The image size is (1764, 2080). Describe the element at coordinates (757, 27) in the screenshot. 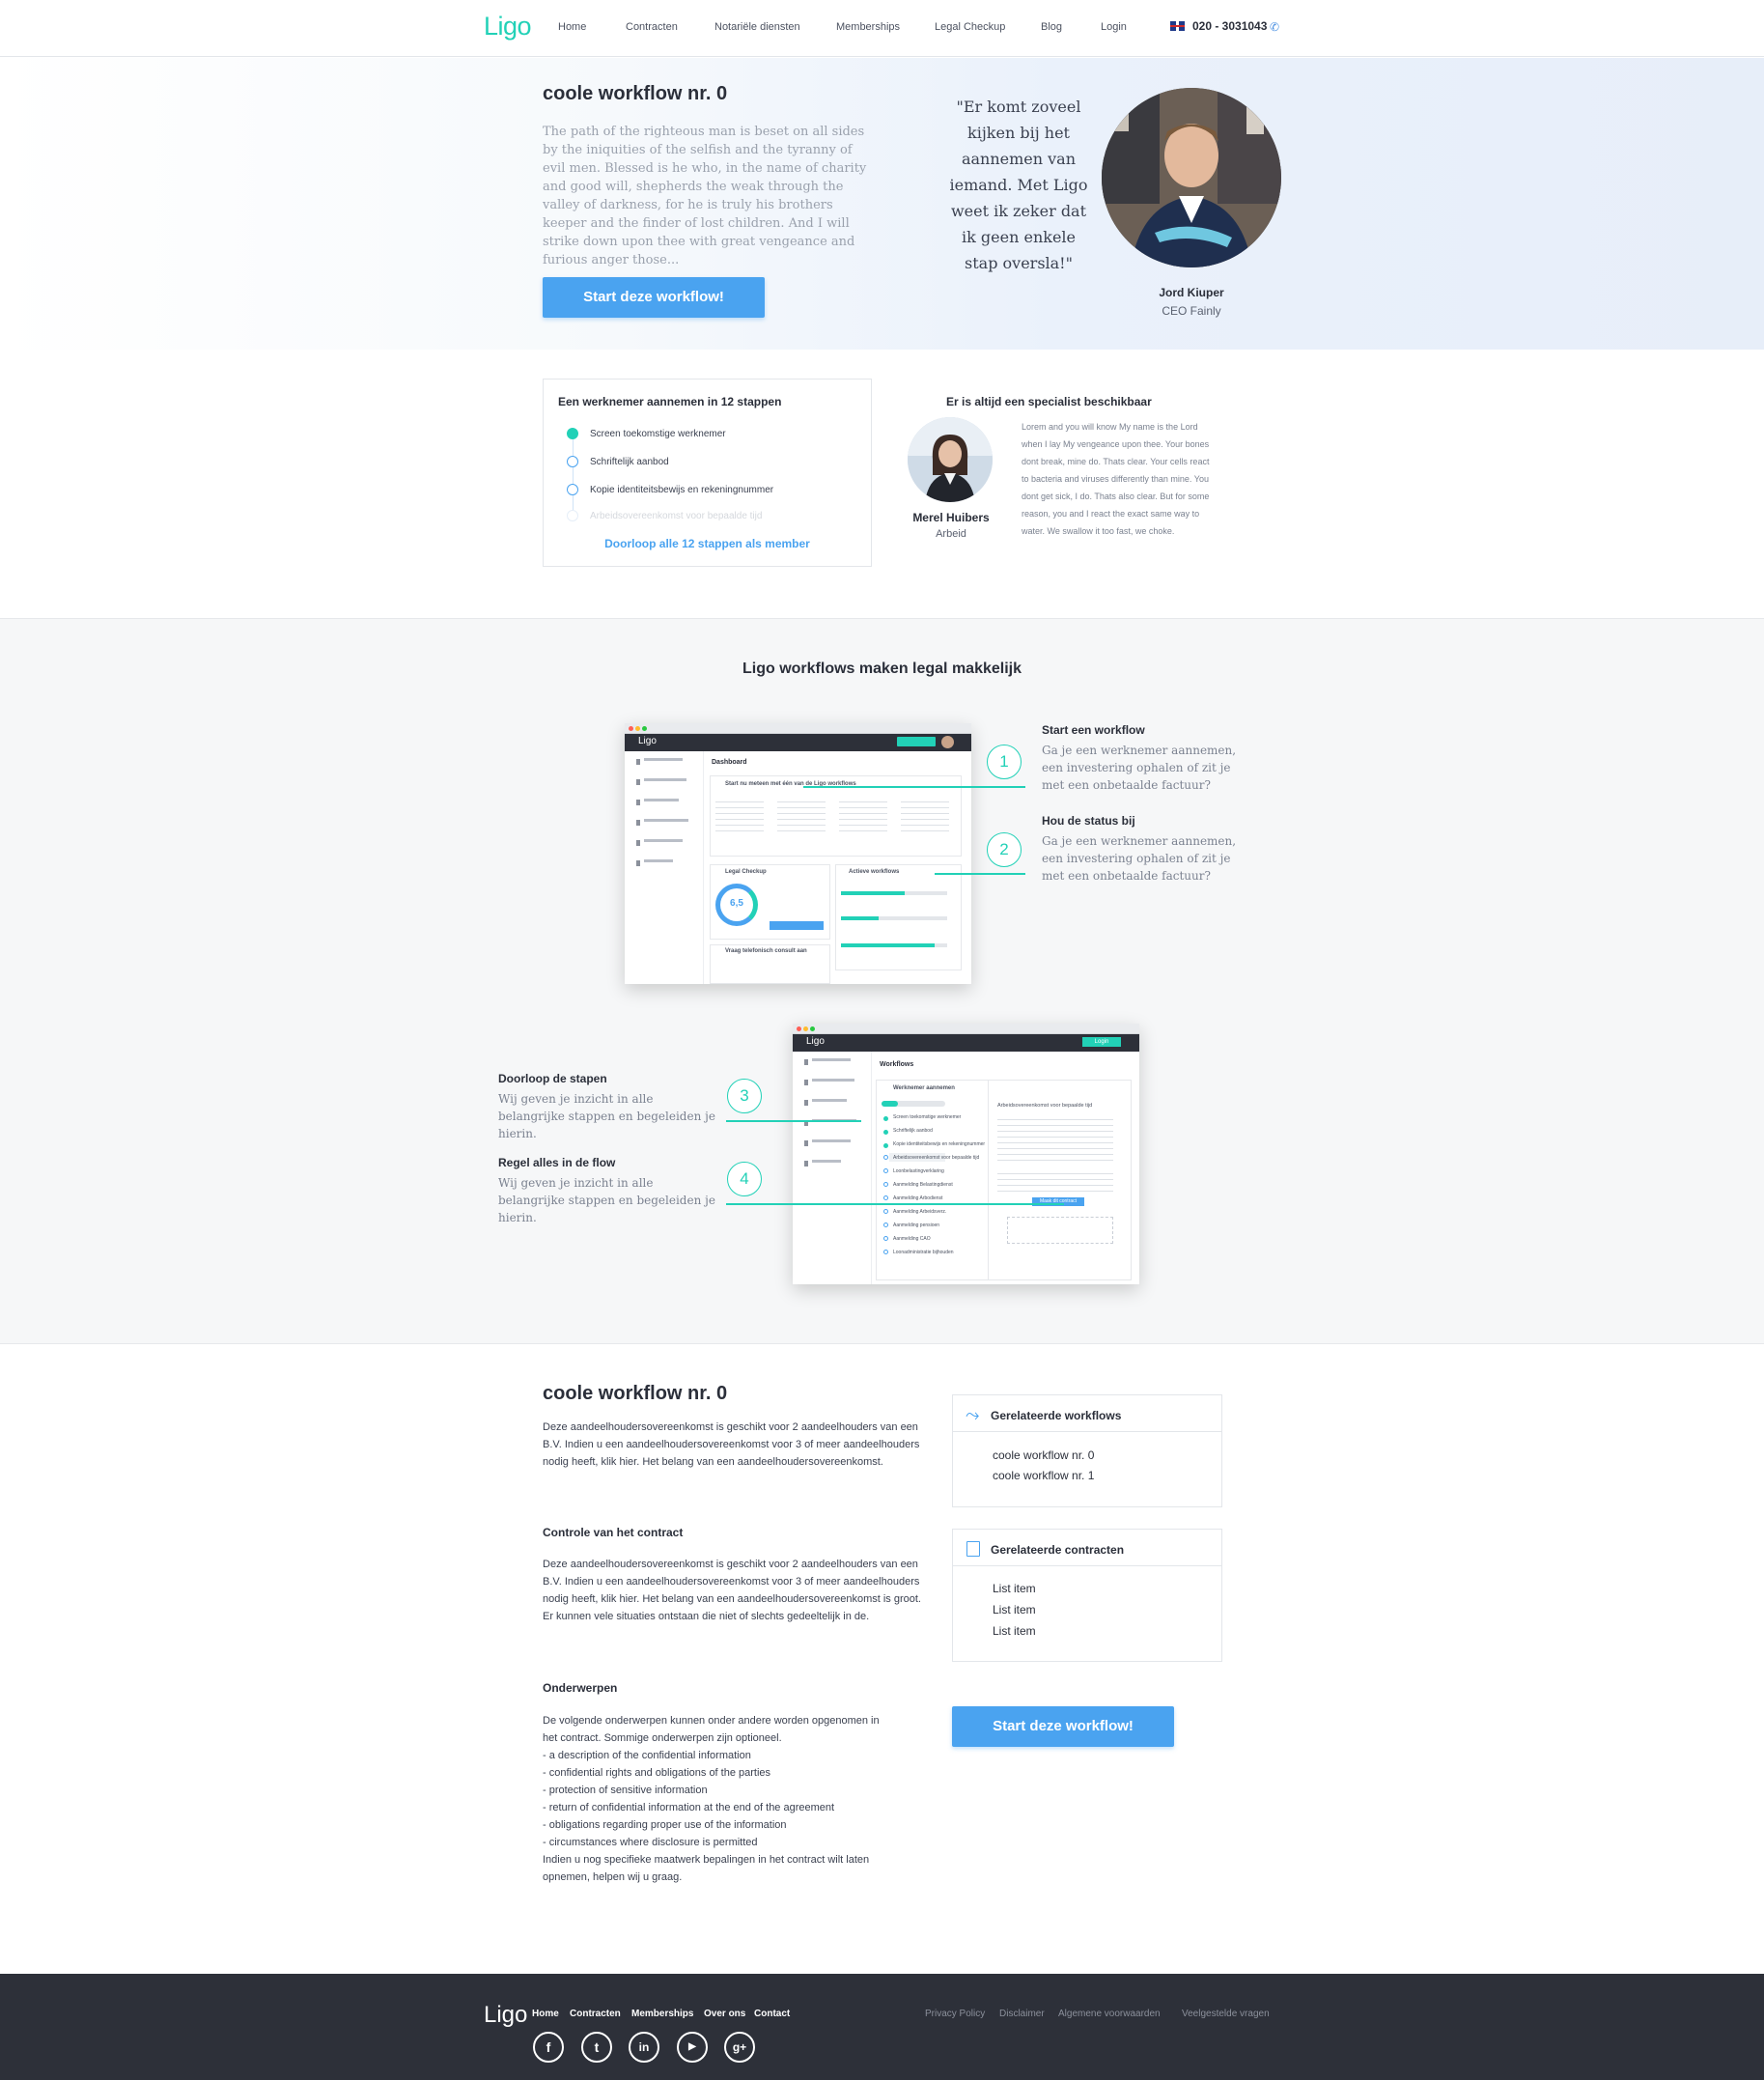

I see `nav-notariele-diensten: Notariële diensten` at that location.